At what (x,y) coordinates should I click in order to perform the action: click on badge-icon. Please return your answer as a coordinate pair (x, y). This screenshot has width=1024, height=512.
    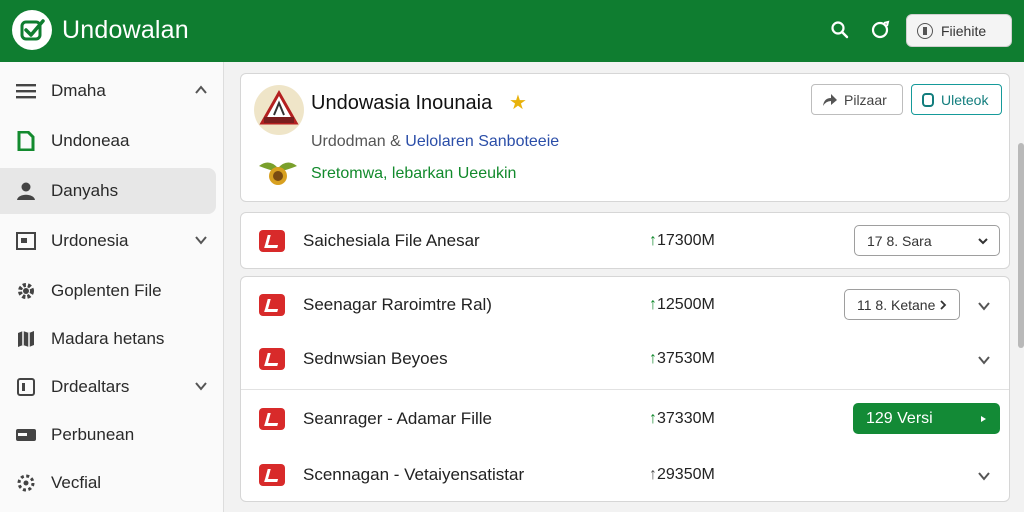
    Looking at the image, I should click on (928, 99).